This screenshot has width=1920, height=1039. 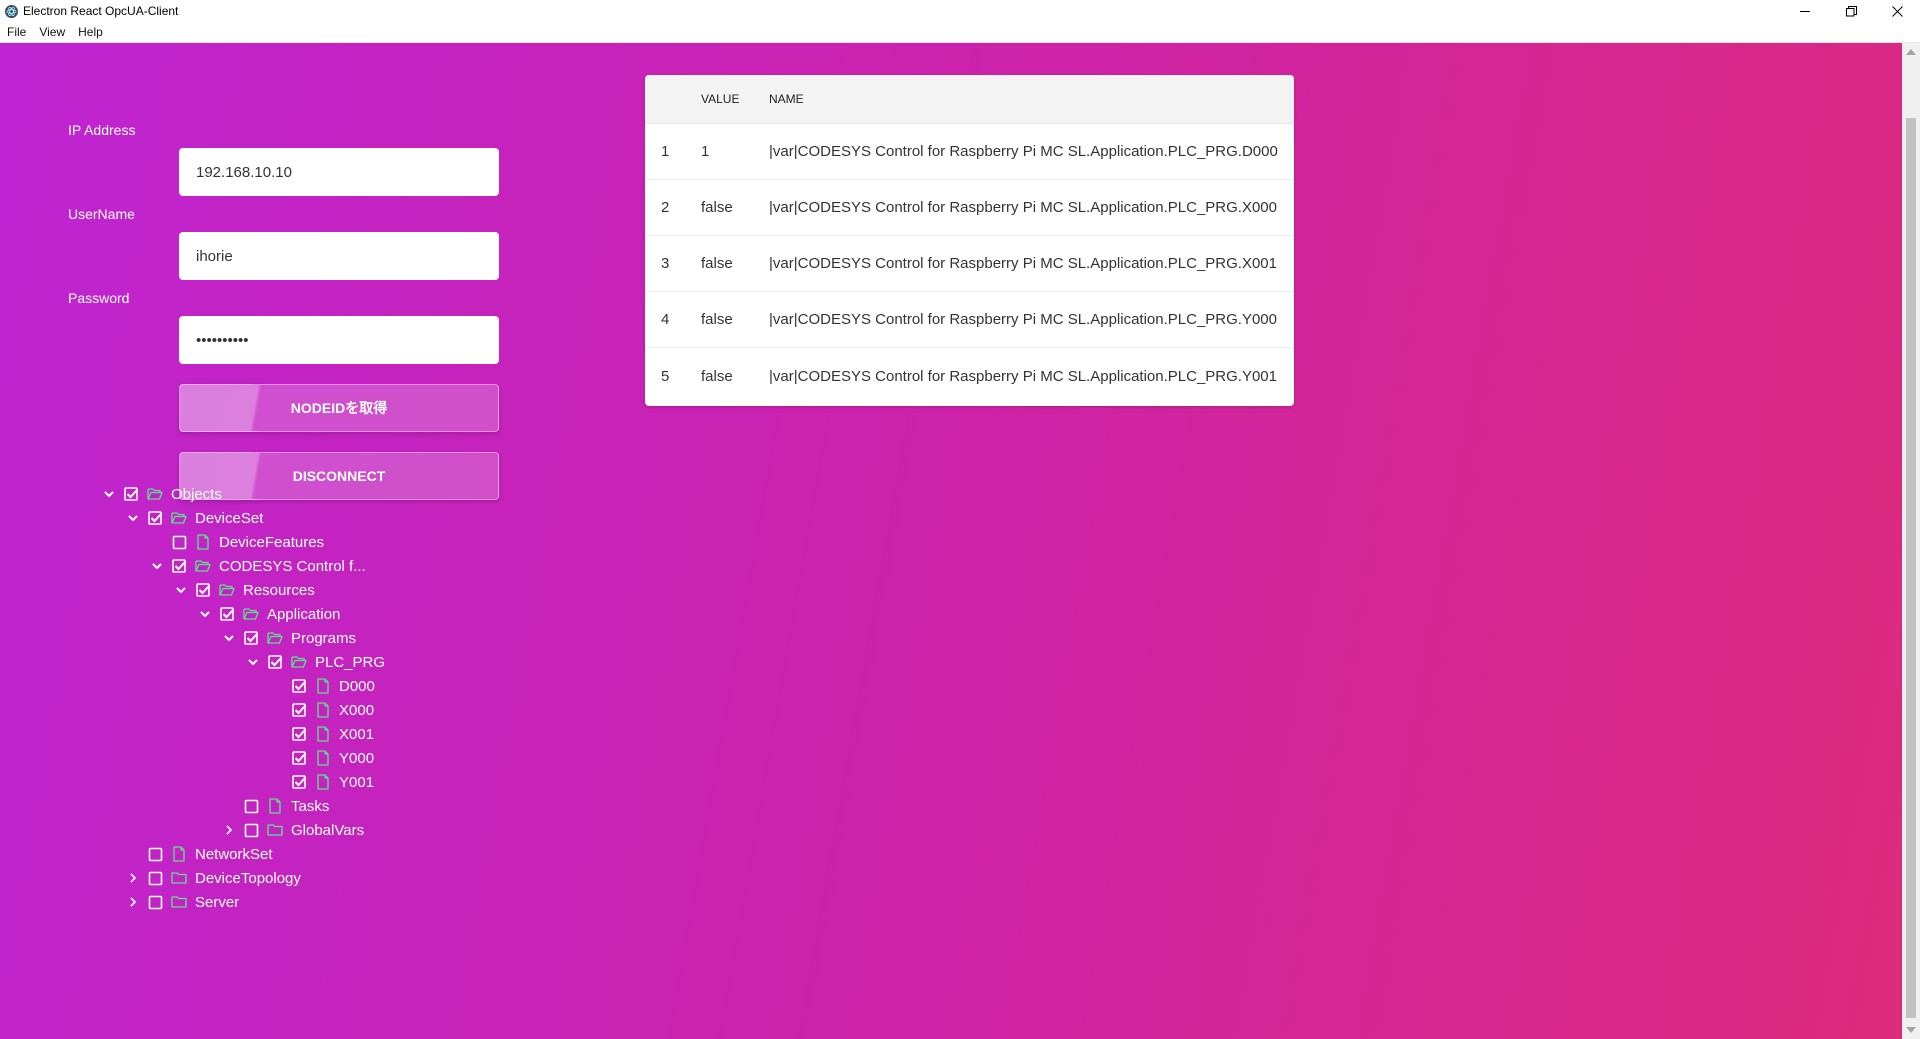 I want to click on header-name: NAME, so click(x=1031, y=99).